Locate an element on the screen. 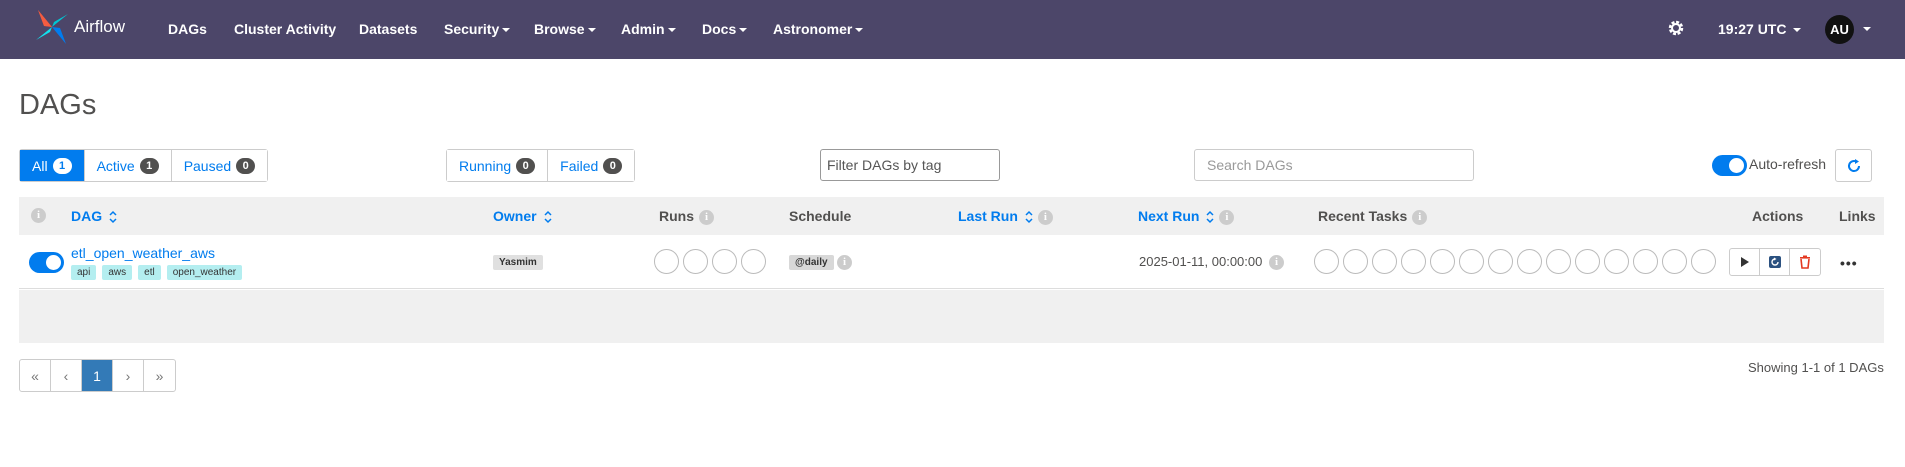 This screenshot has width=1905, height=467. nav-dags: DAGs is located at coordinates (187, 29).